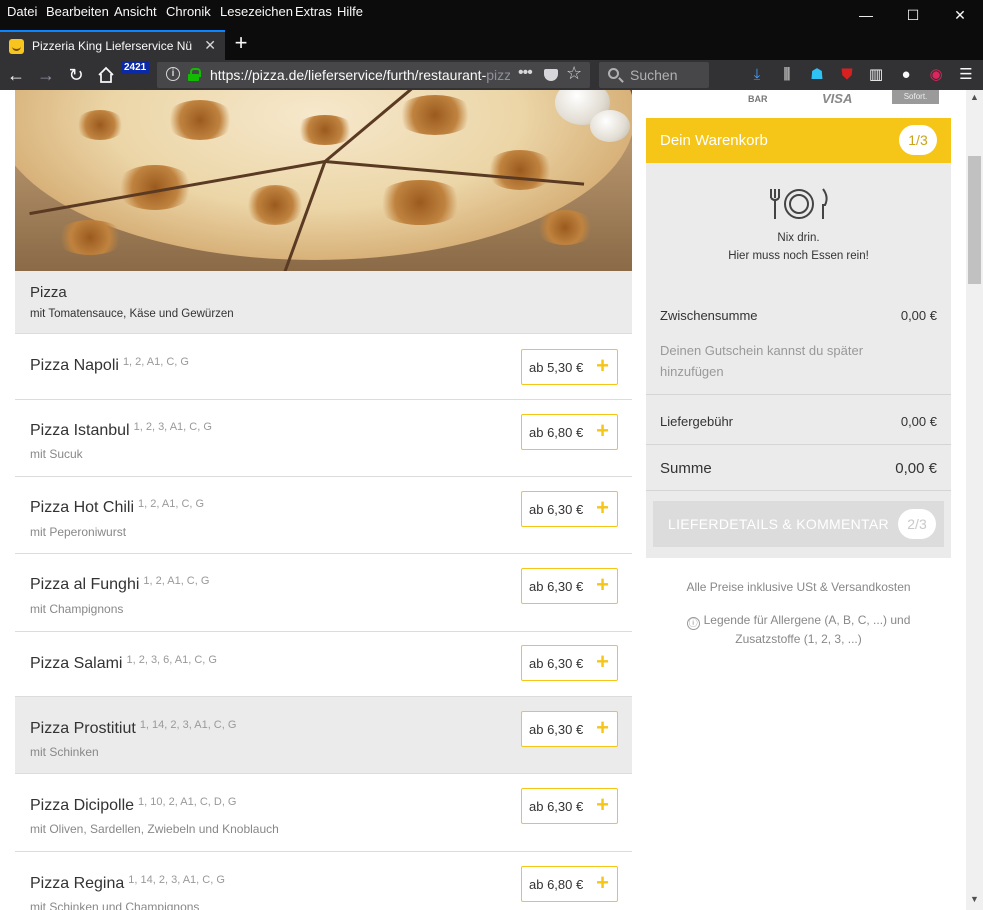 The height and width of the screenshot is (910, 983). I want to click on dish-additives: 1, 2, 3, 6, A1, C, G, so click(171, 660).